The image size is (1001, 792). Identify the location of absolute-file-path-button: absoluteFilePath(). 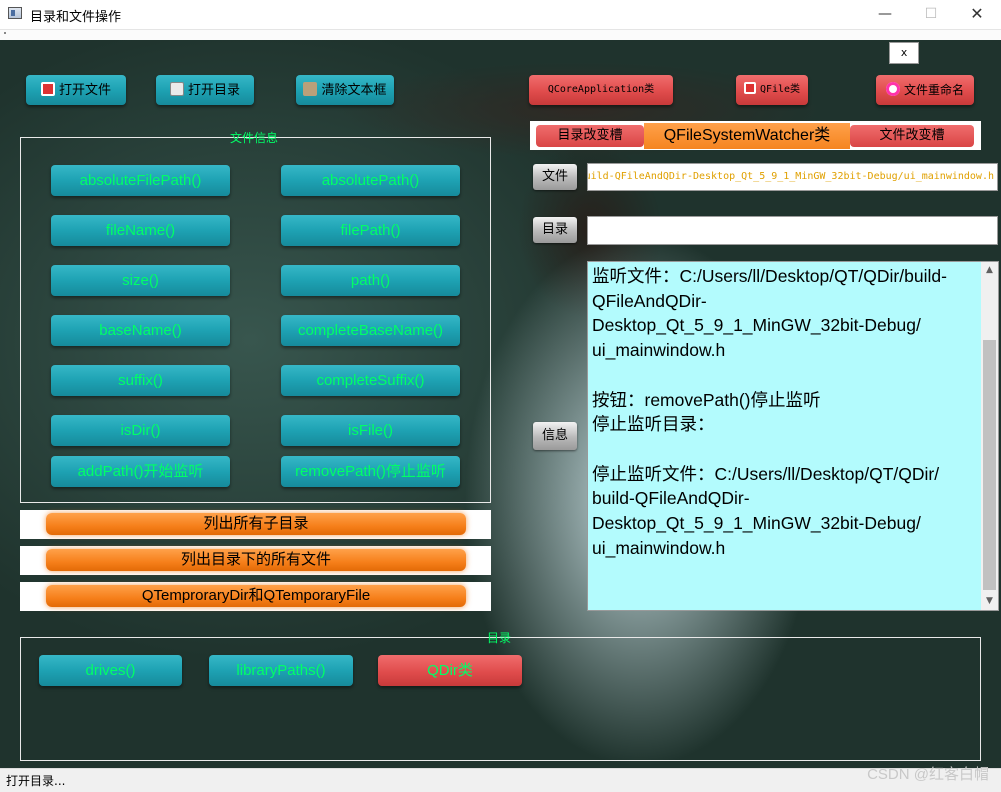
(140, 180).